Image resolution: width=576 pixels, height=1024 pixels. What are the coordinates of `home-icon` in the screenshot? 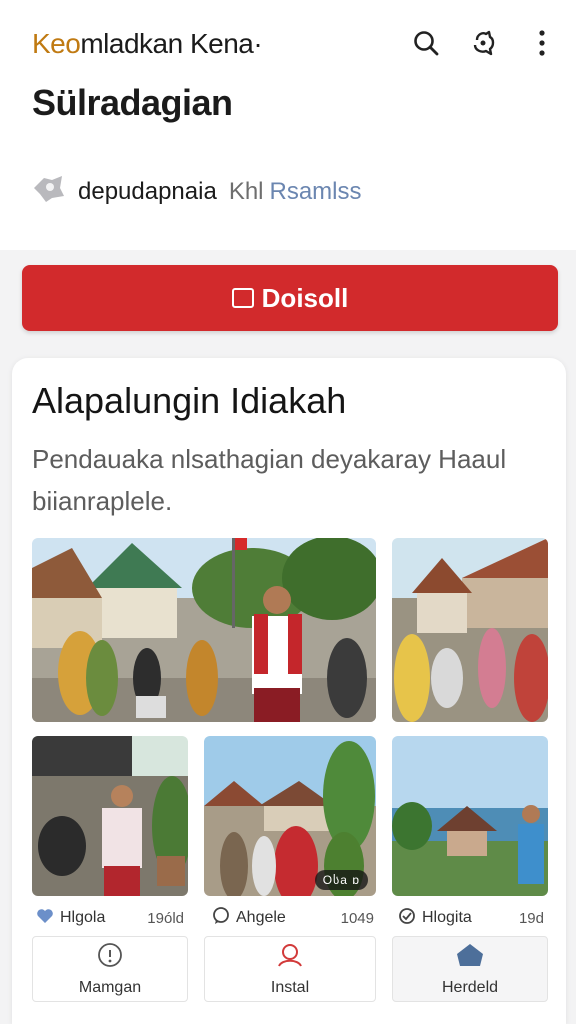 It's located at (470, 957).